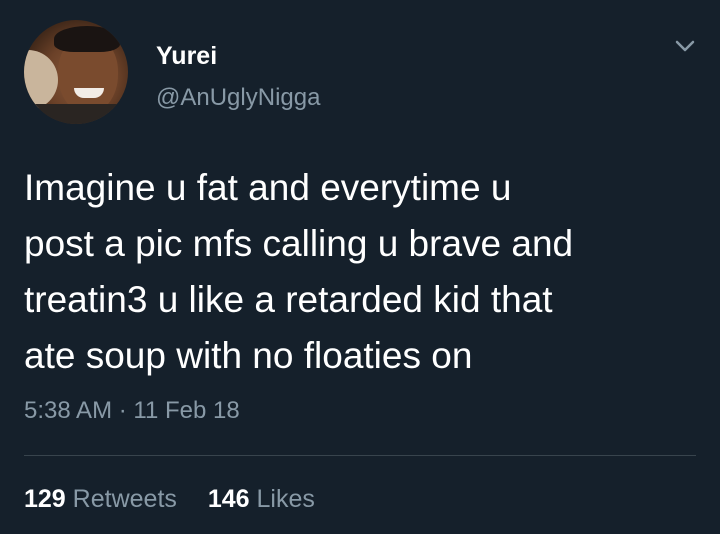  Describe the element at coordinates (238, 98) in the screenshot. I see `author-handle: @AnUglyNigga` at that location.